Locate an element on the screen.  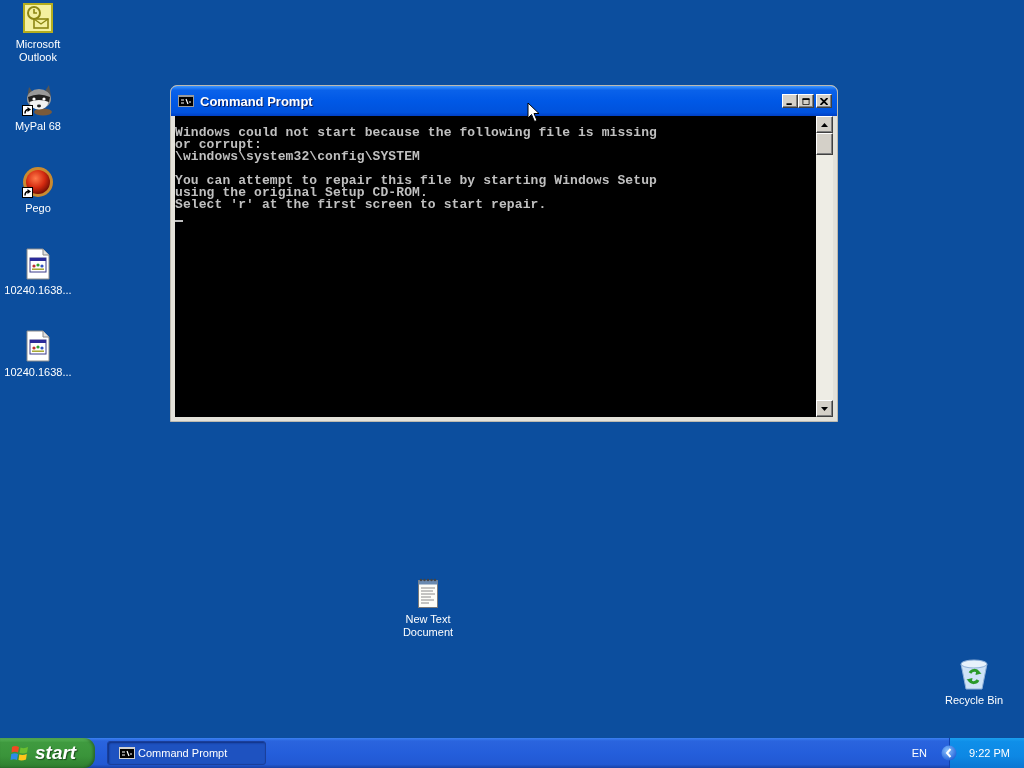
console-line: Windows could not start because the following file is missing is located at coordinates (416, 133).